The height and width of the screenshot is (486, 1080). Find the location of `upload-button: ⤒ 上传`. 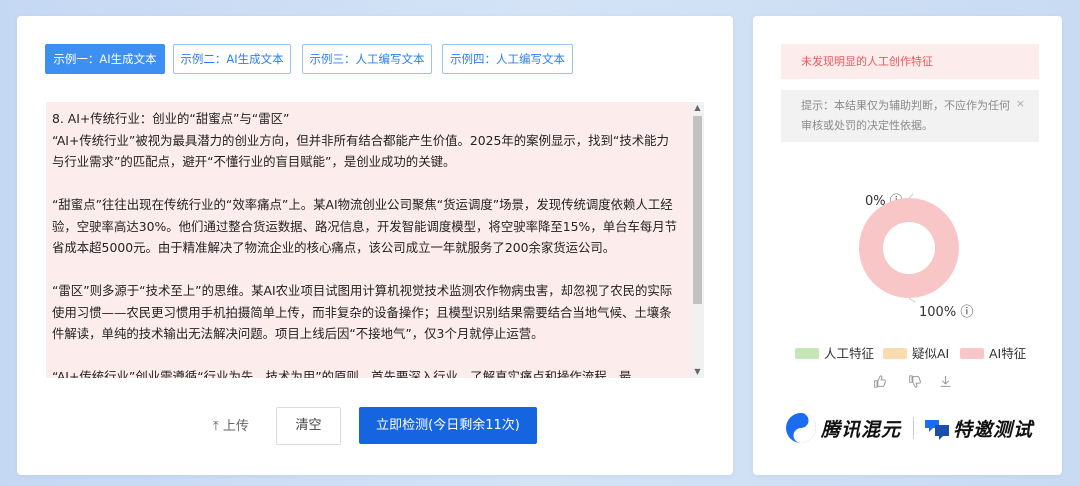

upload-button: ⤒ 上传 is located at coordinates (231, 427).